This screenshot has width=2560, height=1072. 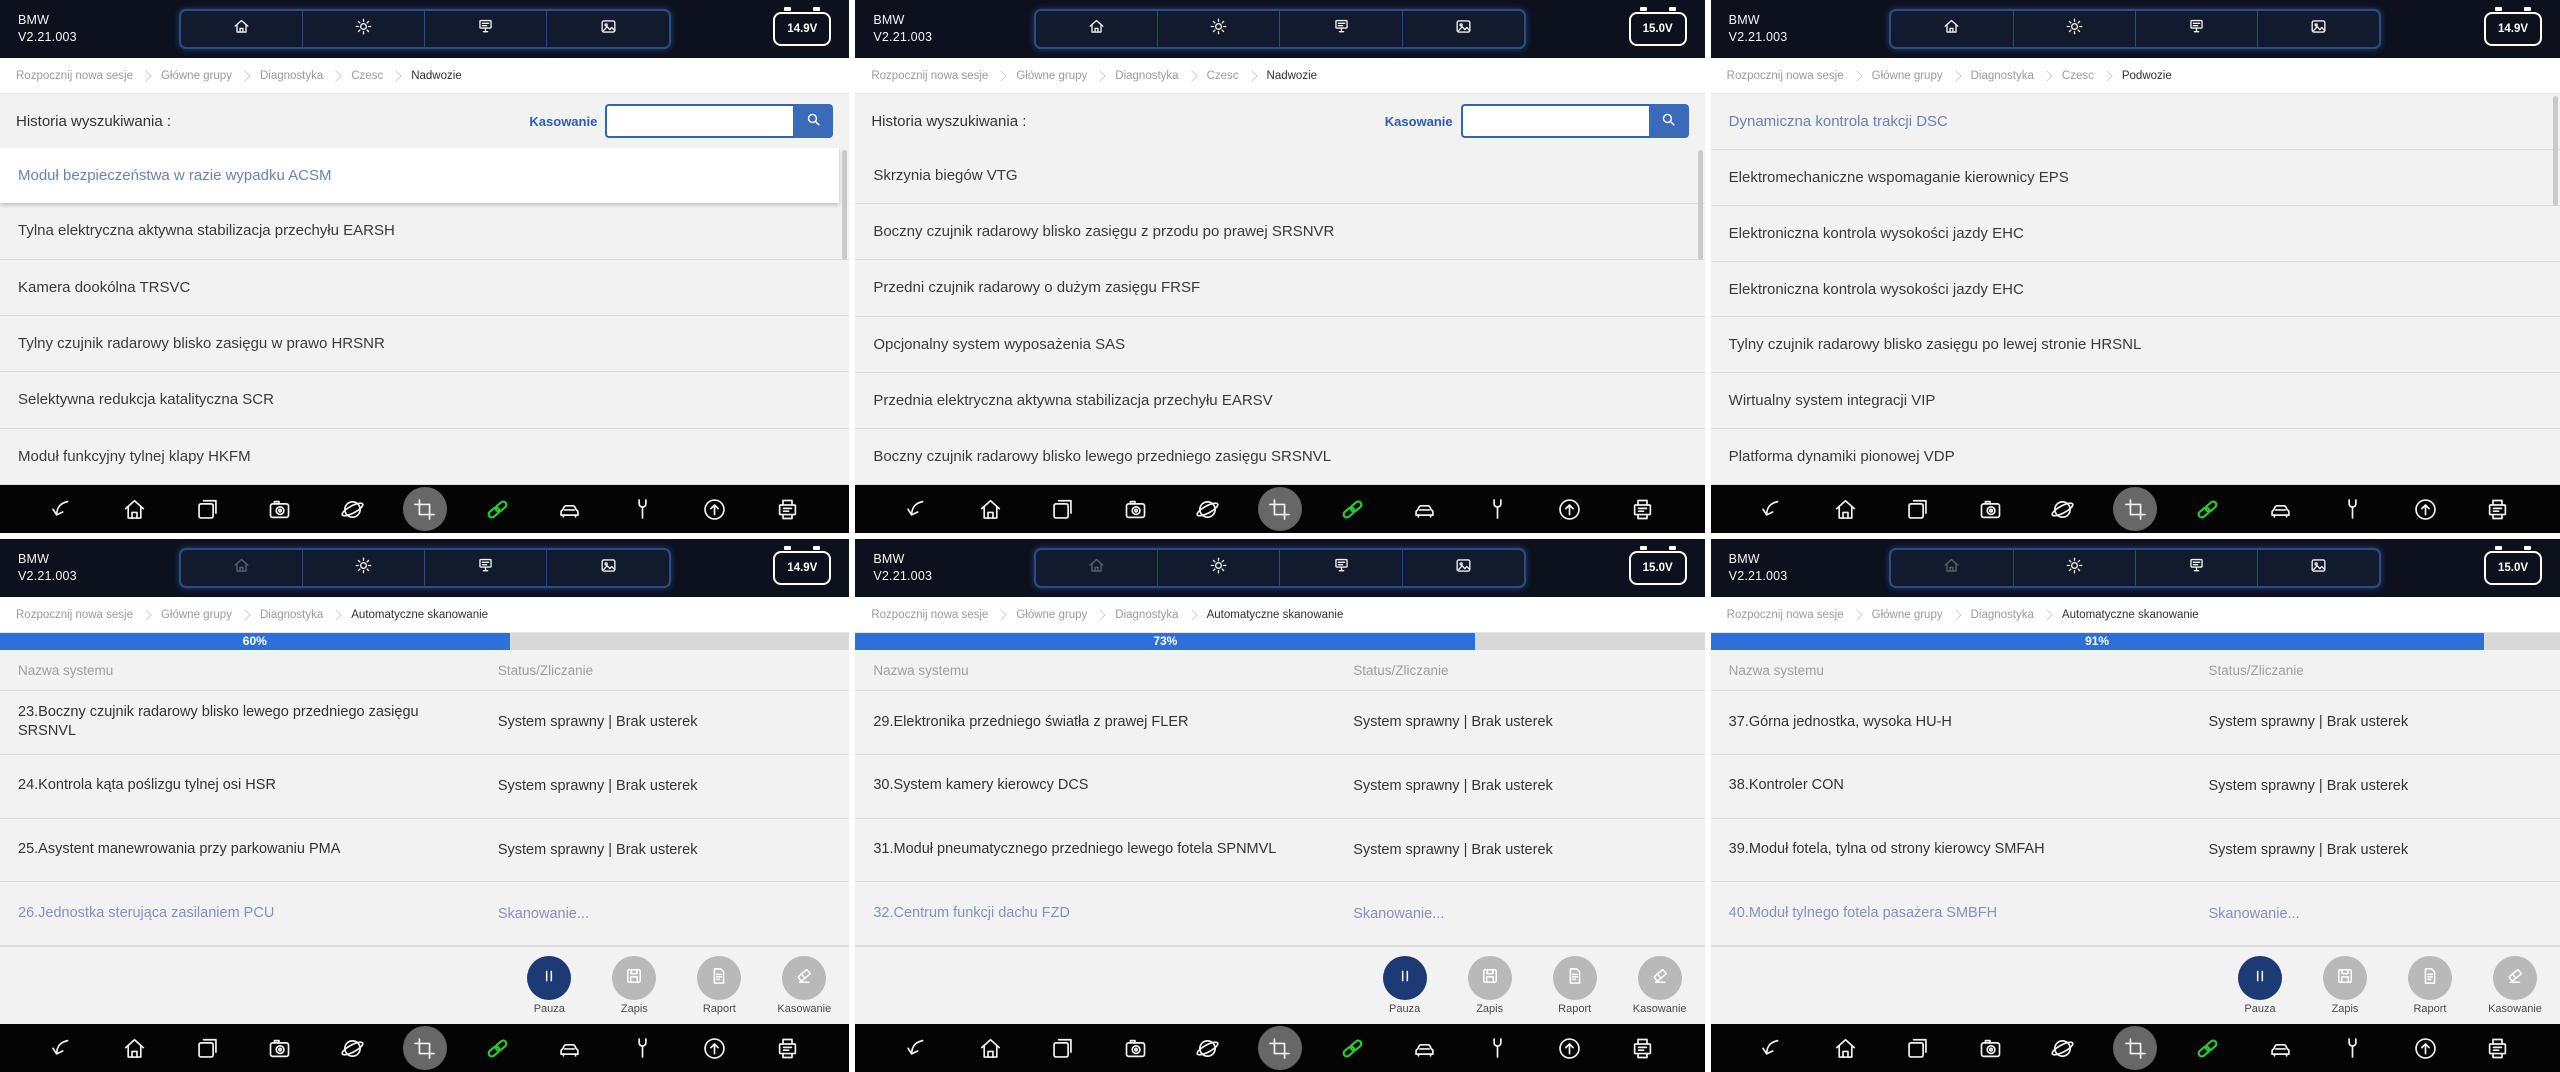 I want to click on list-item: Moduł funkcyjny tylnej klapy HKFM, so click(x=425, y=457).